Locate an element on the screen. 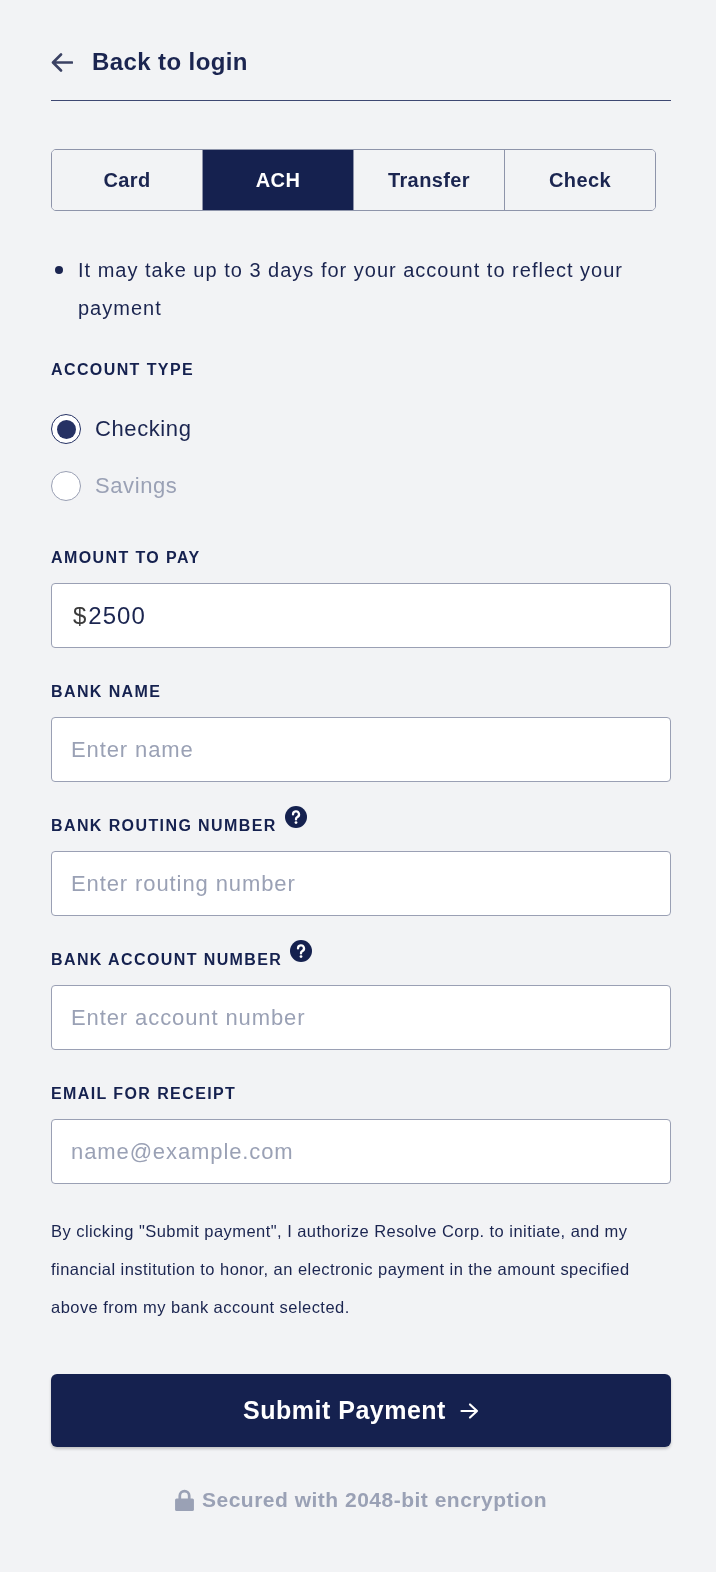 The height and width of the screenshot is (1572, 716). input-field: Enter account number is located at coordinates (361, 1017).